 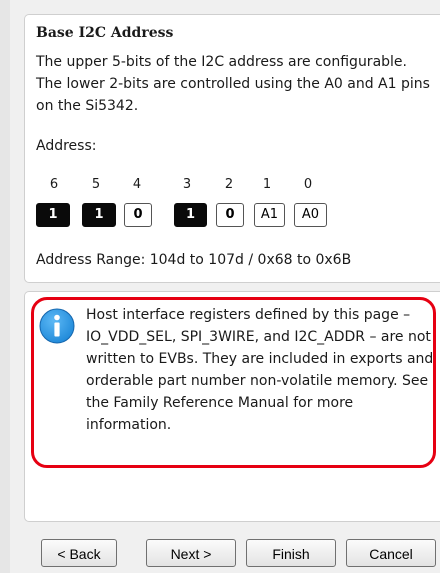 What do you see at coordinates (291, 553) in the screenshot?
I see `finish-button: Finish` at bounding box center [291, 553].